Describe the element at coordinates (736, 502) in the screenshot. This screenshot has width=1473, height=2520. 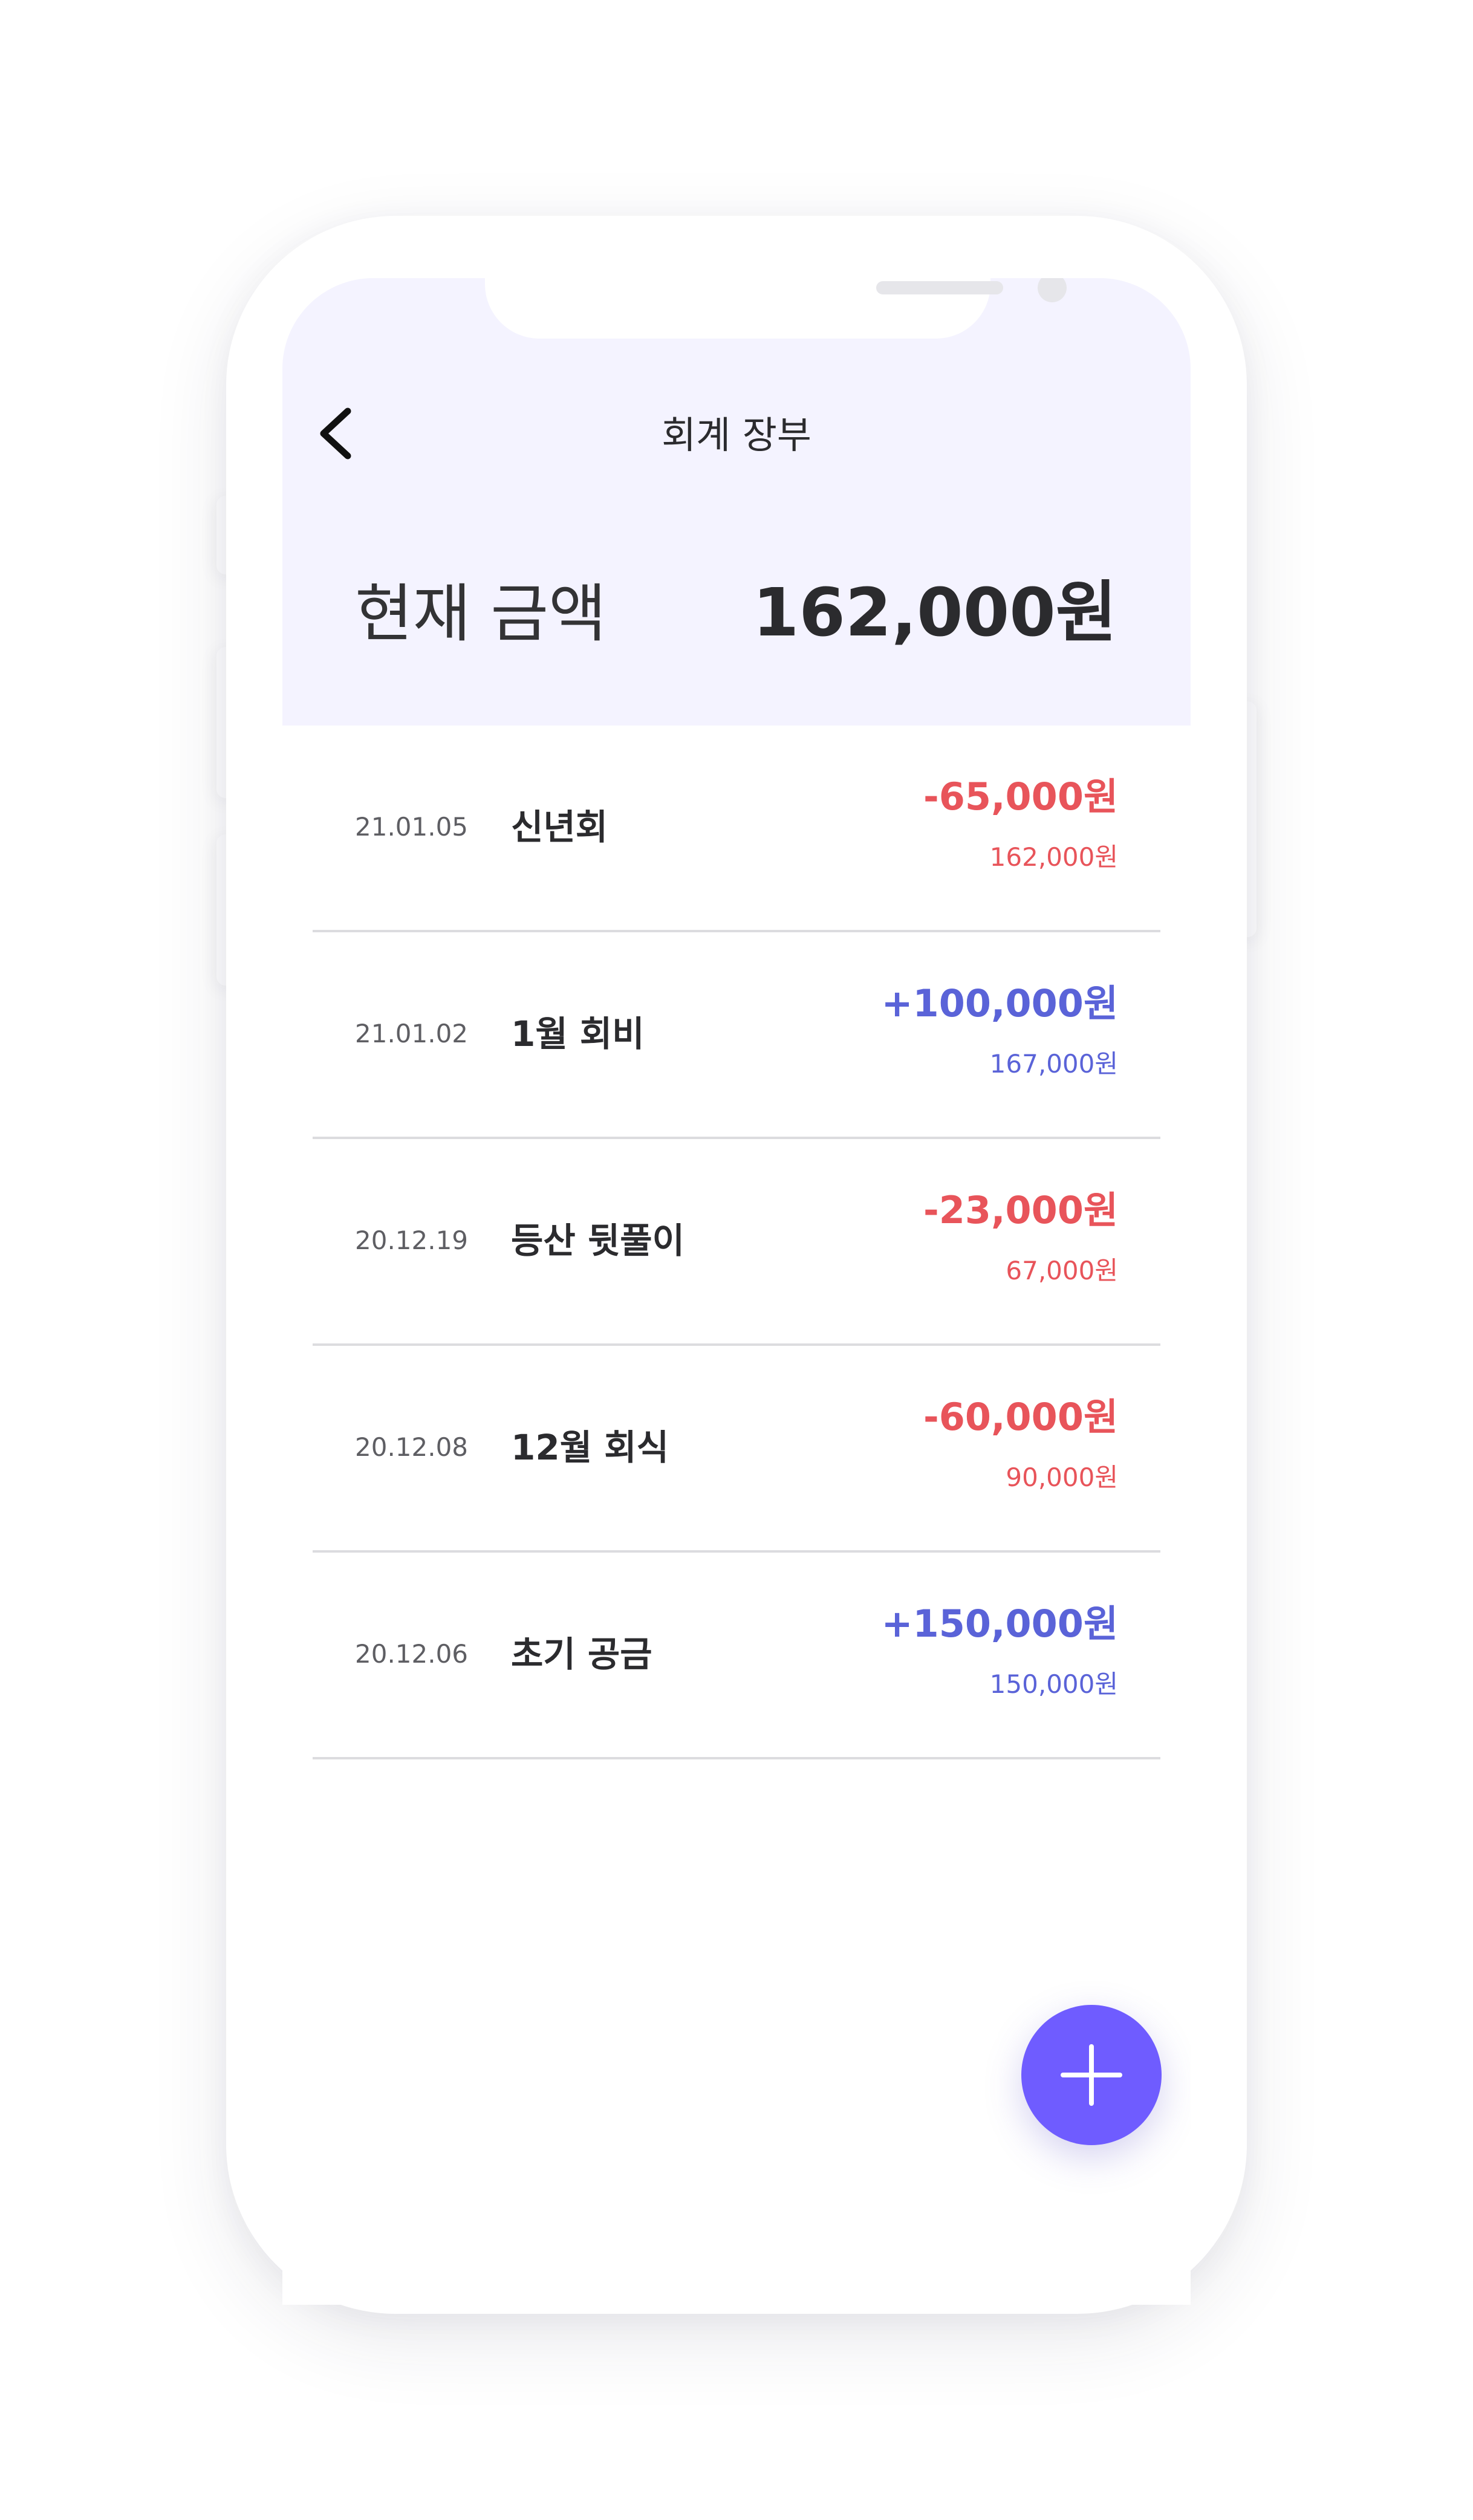
I see `balance-header: 회계 장부 현재 금액 162,000원` at that location.